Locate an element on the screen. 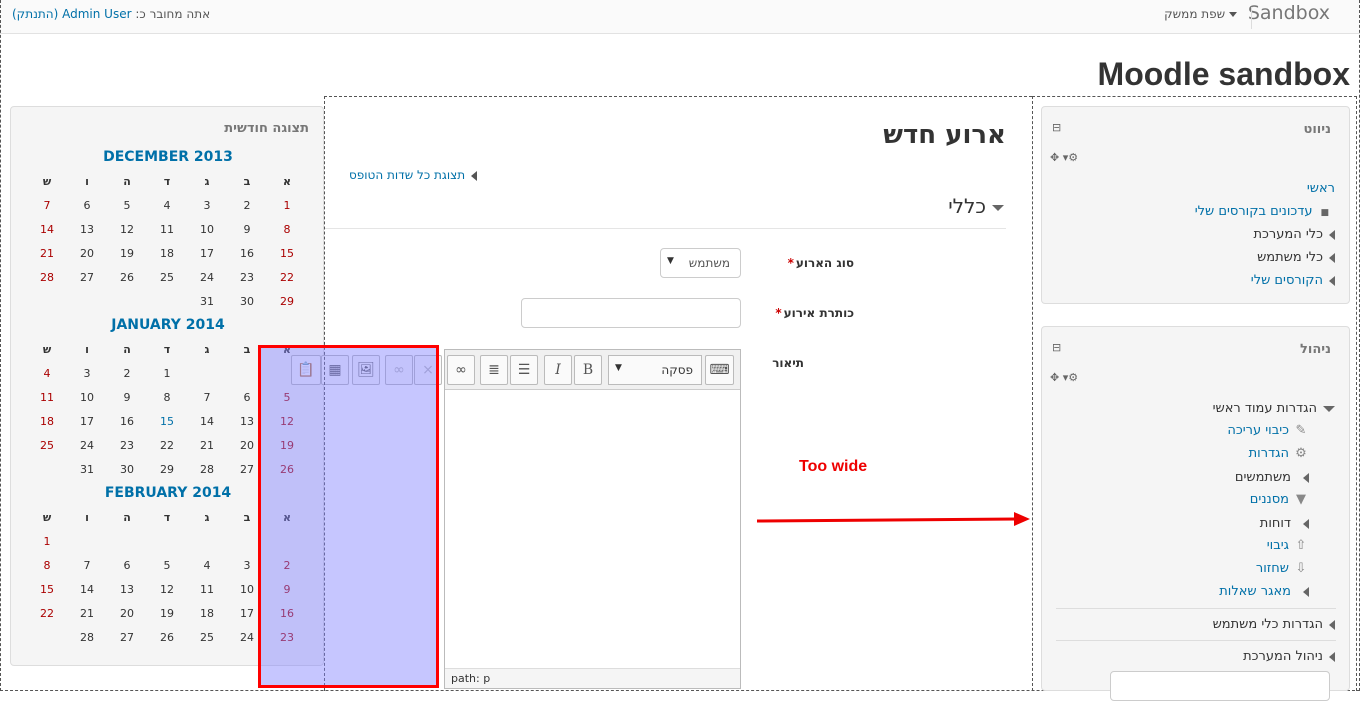  calendar-week-row: 26 27 28 29 30 31 is located at coordinates (152, 475).